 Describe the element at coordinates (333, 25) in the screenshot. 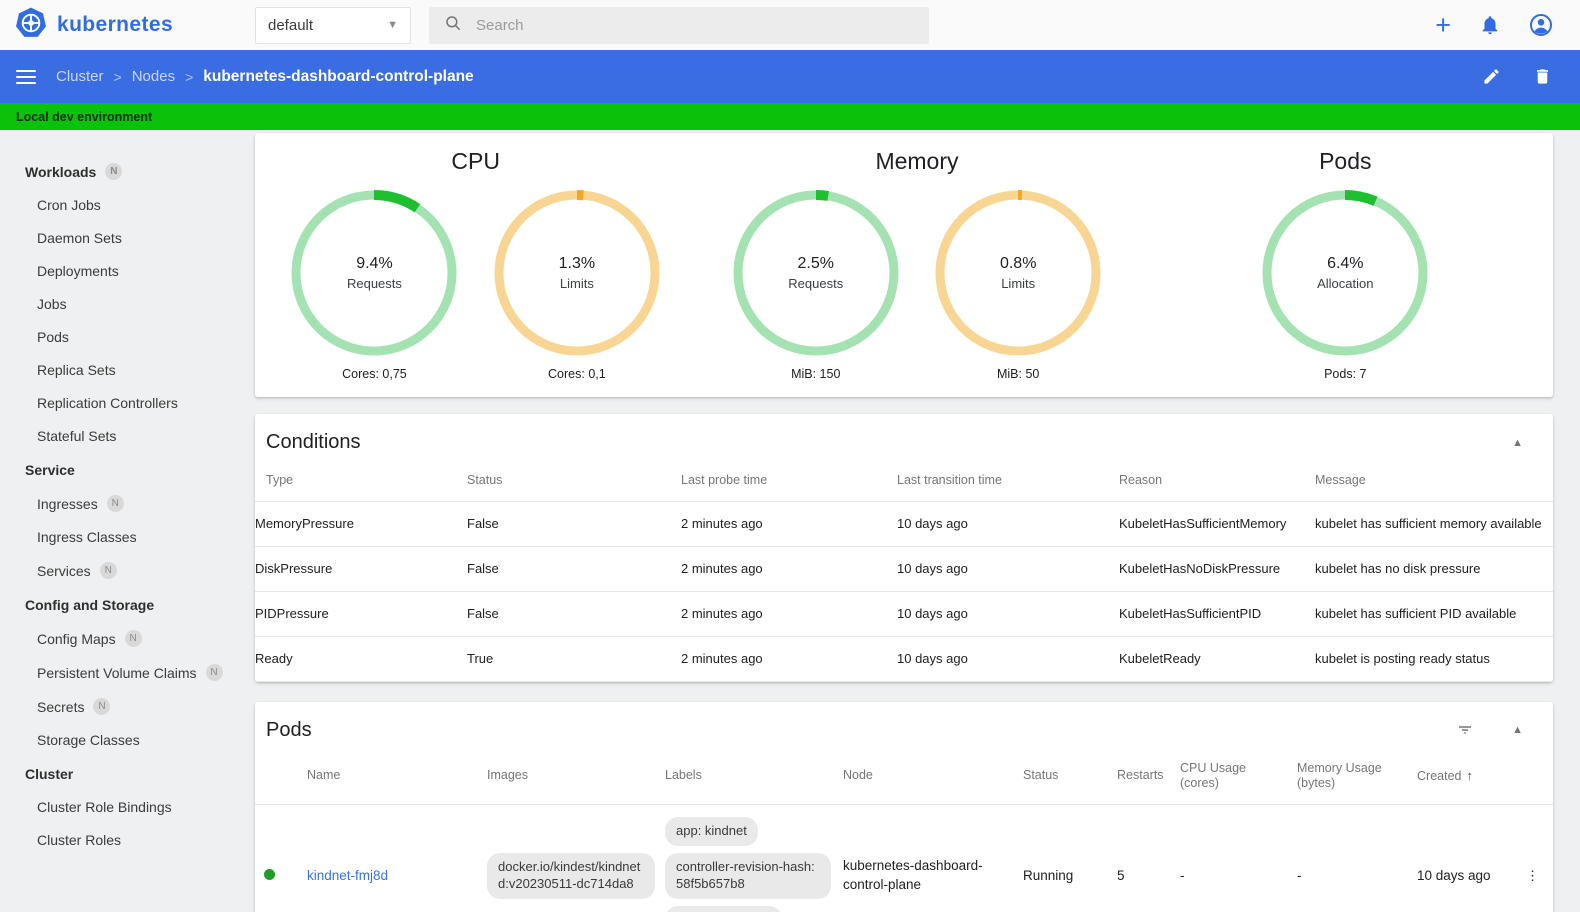

I see `namespace-selector: default ▼` at that location.